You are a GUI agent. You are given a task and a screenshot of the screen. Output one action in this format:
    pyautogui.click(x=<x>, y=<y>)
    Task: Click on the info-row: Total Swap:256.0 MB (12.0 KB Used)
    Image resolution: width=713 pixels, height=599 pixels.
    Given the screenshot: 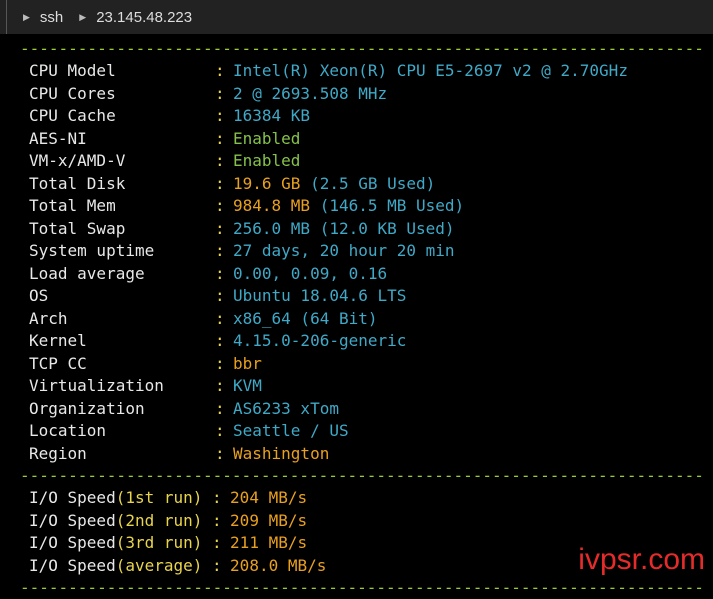 What is the action you would take?
    pyautogui.click(x=365, y=229)
    